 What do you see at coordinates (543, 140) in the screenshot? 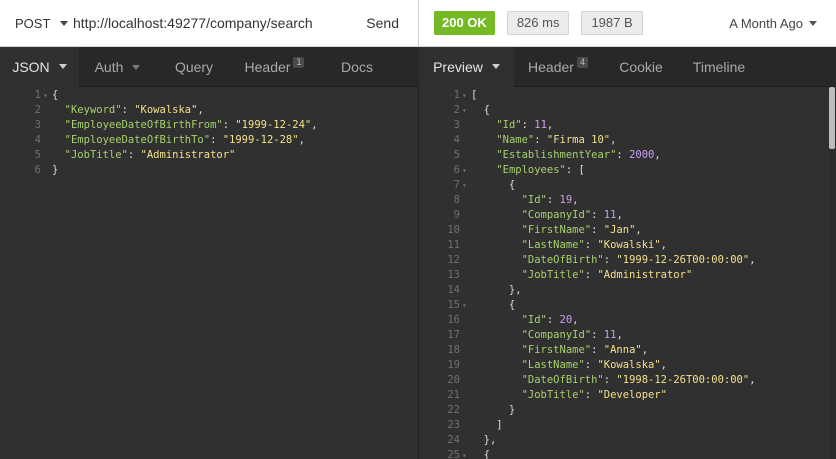
I see `code-content: "Name": "Firma 10",` at bounding box center [543, 140].